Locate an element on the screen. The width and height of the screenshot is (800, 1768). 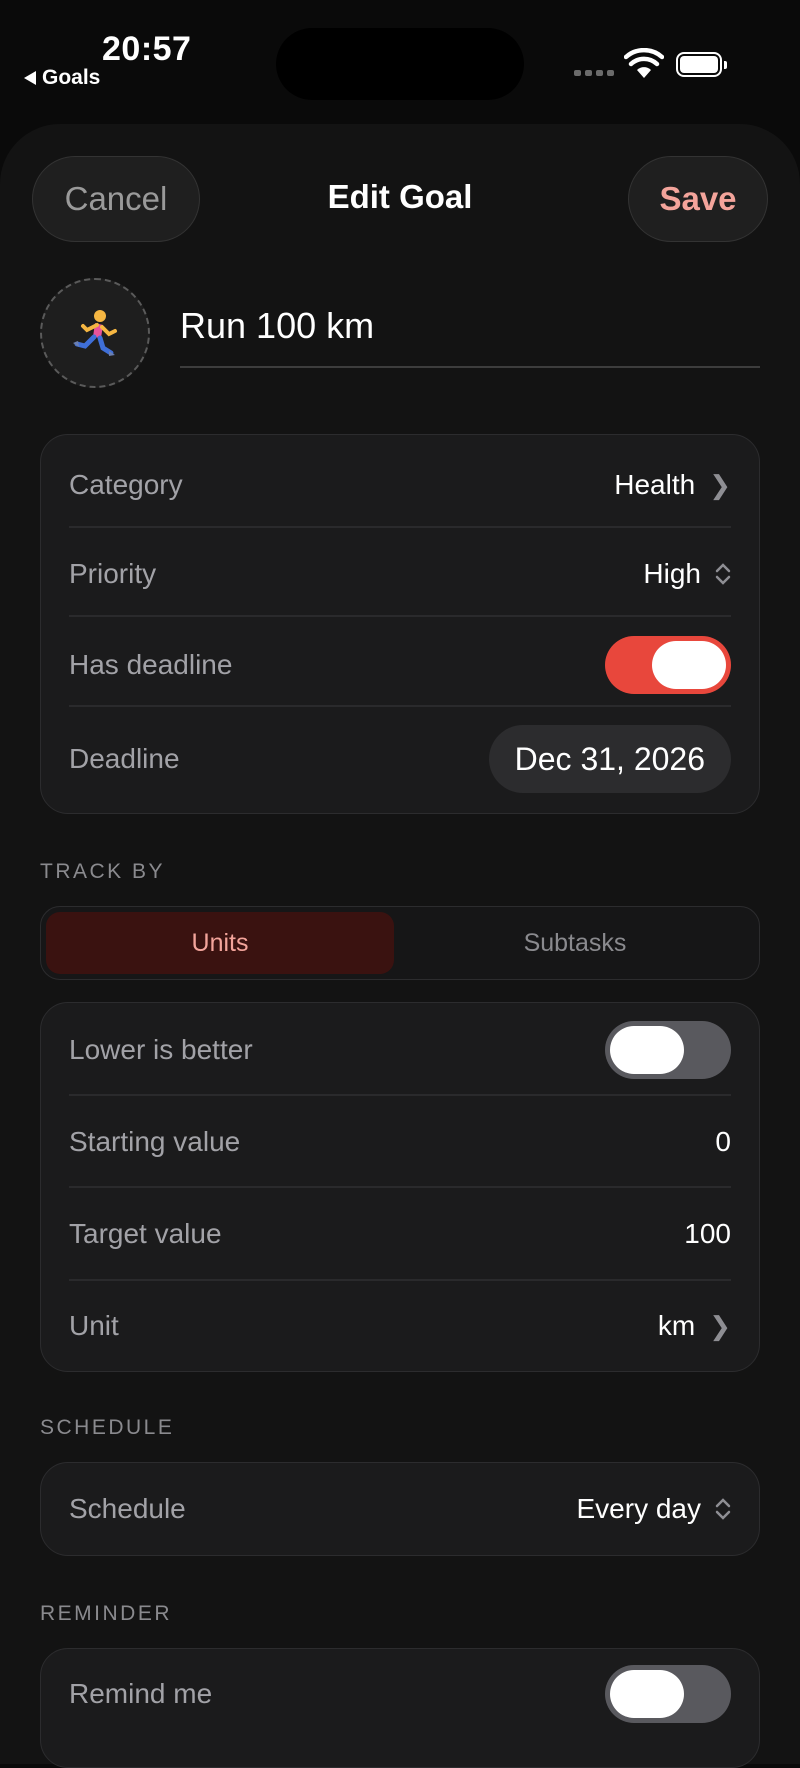
deadline-row: Deadline Dec 31, 2026 is located at coordinates (400, 759).